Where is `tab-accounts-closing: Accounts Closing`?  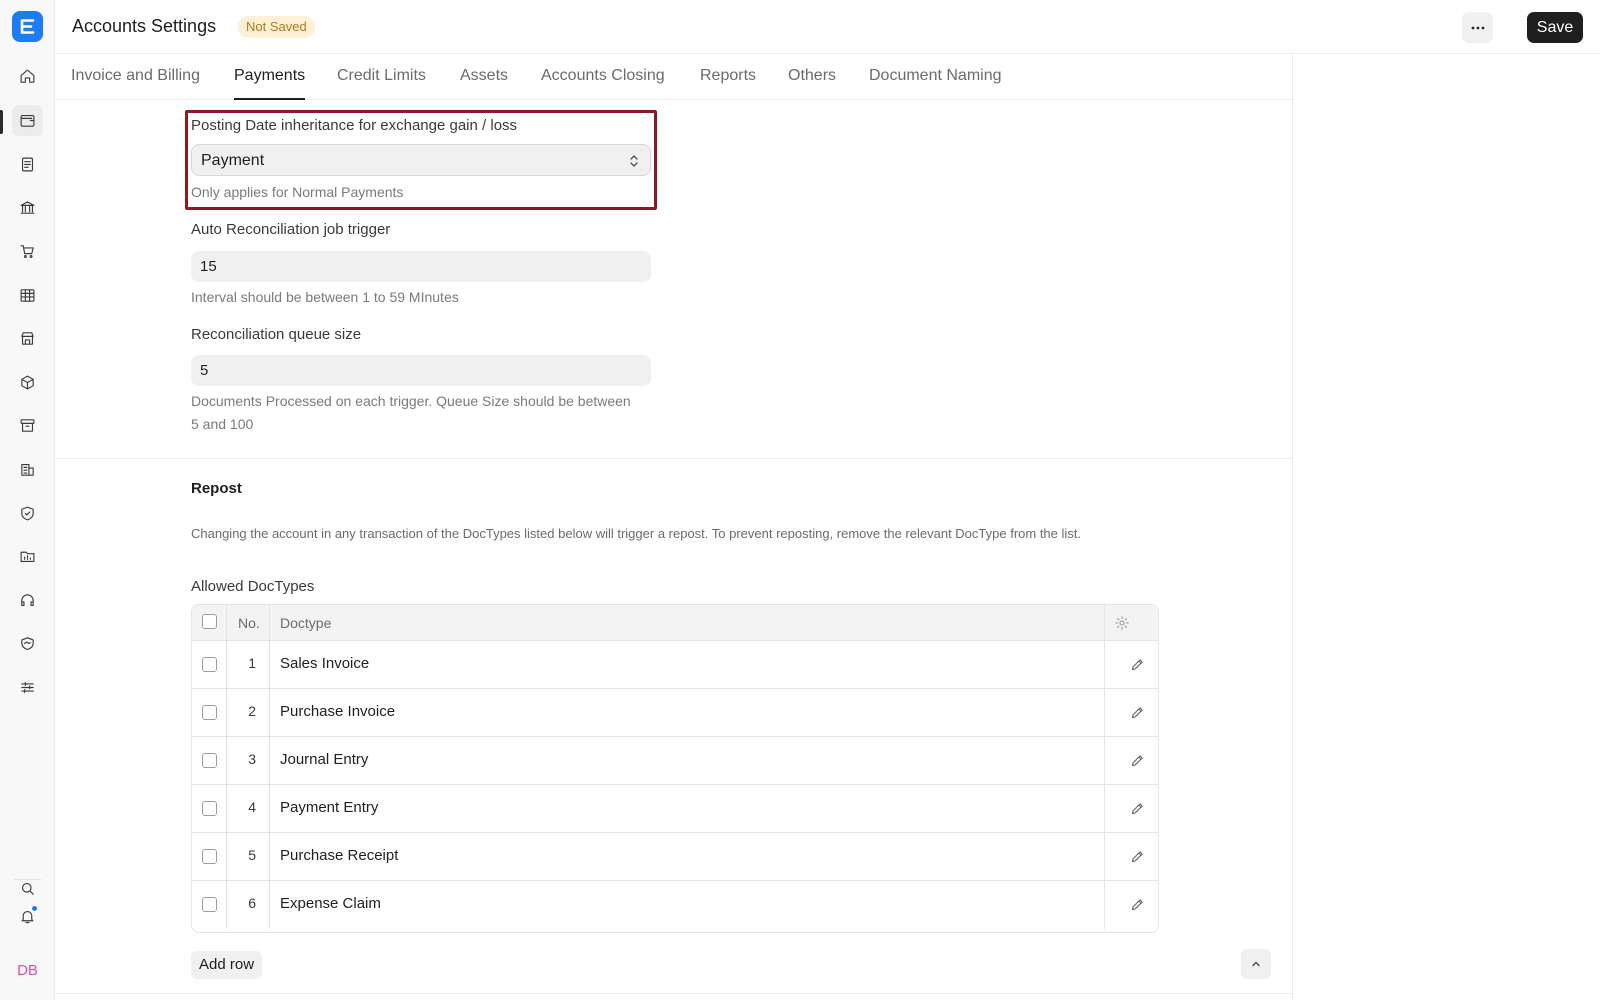 tab-accounts-closing: Accounts Closing is located at coordinates (603, 83).